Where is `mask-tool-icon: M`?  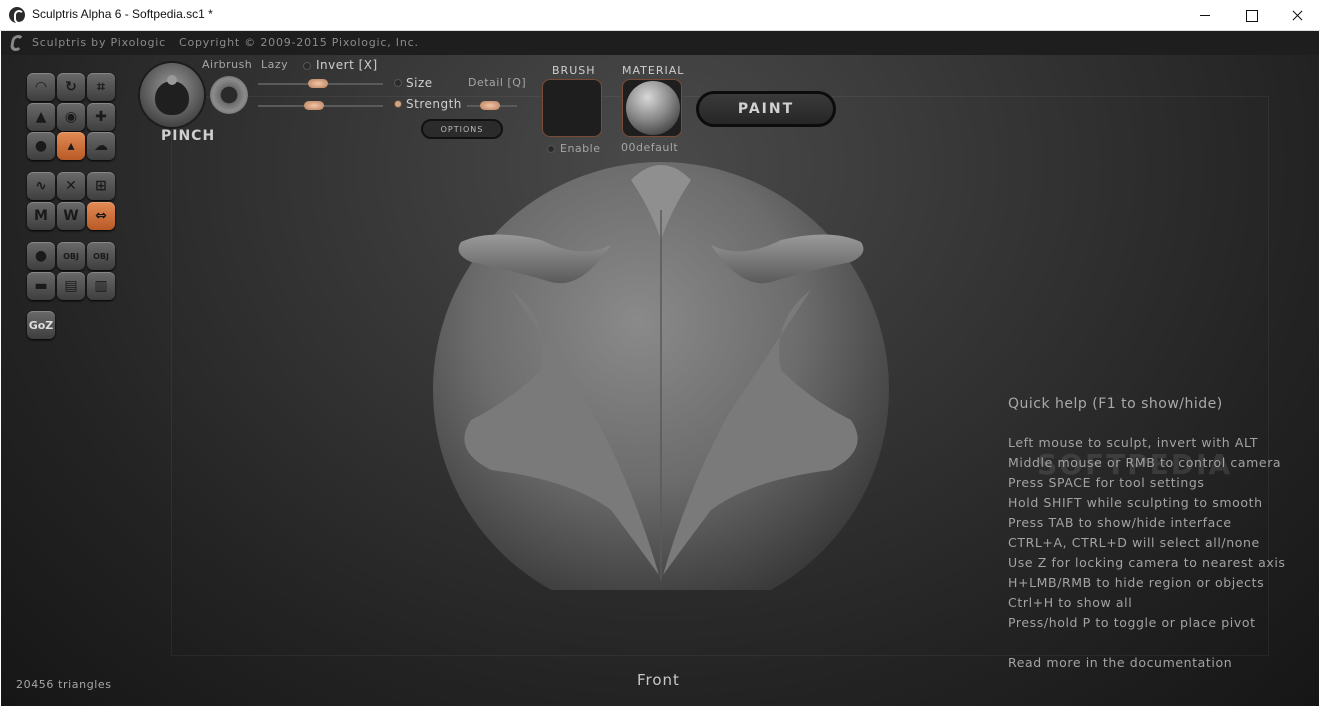 mask-tool-icon: M is located at coordinates (41, 216).